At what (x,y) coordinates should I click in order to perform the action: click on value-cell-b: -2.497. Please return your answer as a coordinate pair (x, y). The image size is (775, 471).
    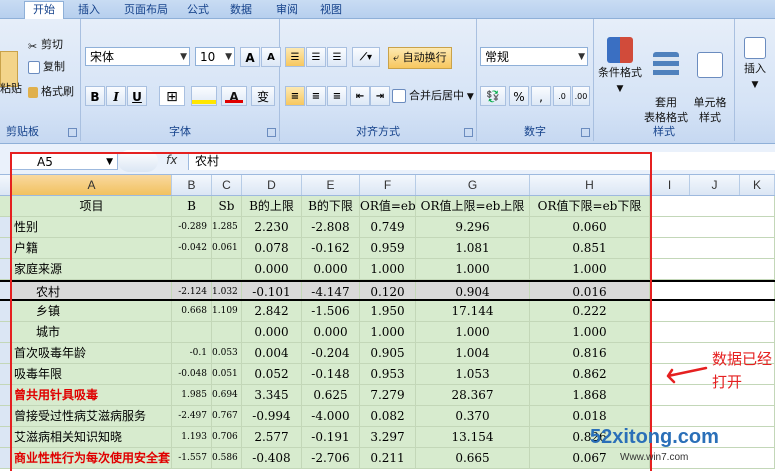
    Looking at the image, I should click on (192, 416).